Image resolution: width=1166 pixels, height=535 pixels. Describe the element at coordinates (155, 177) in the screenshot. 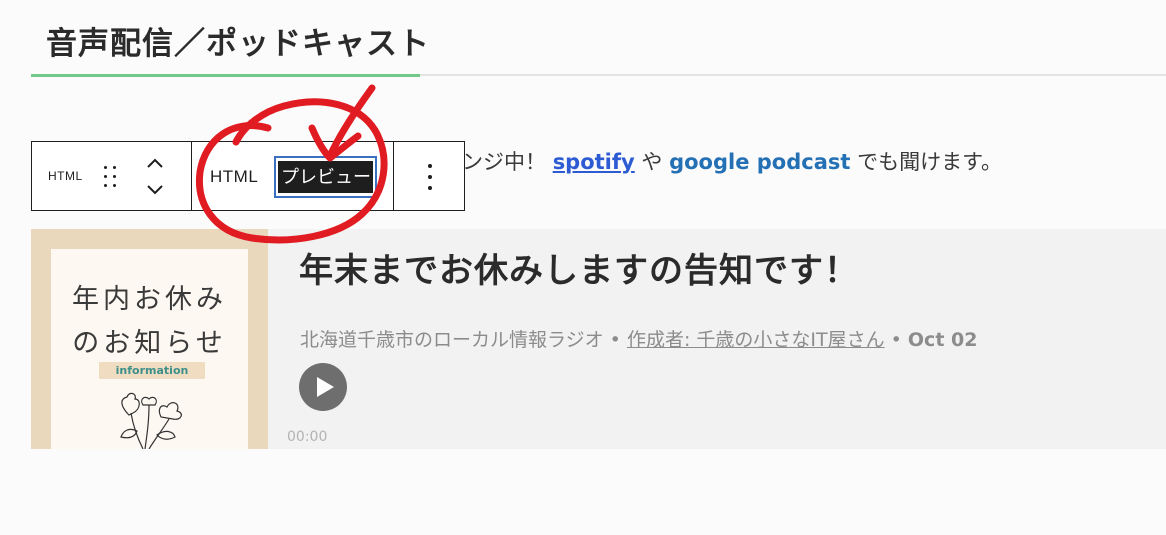

I see `move-up-down-icon` at that location.